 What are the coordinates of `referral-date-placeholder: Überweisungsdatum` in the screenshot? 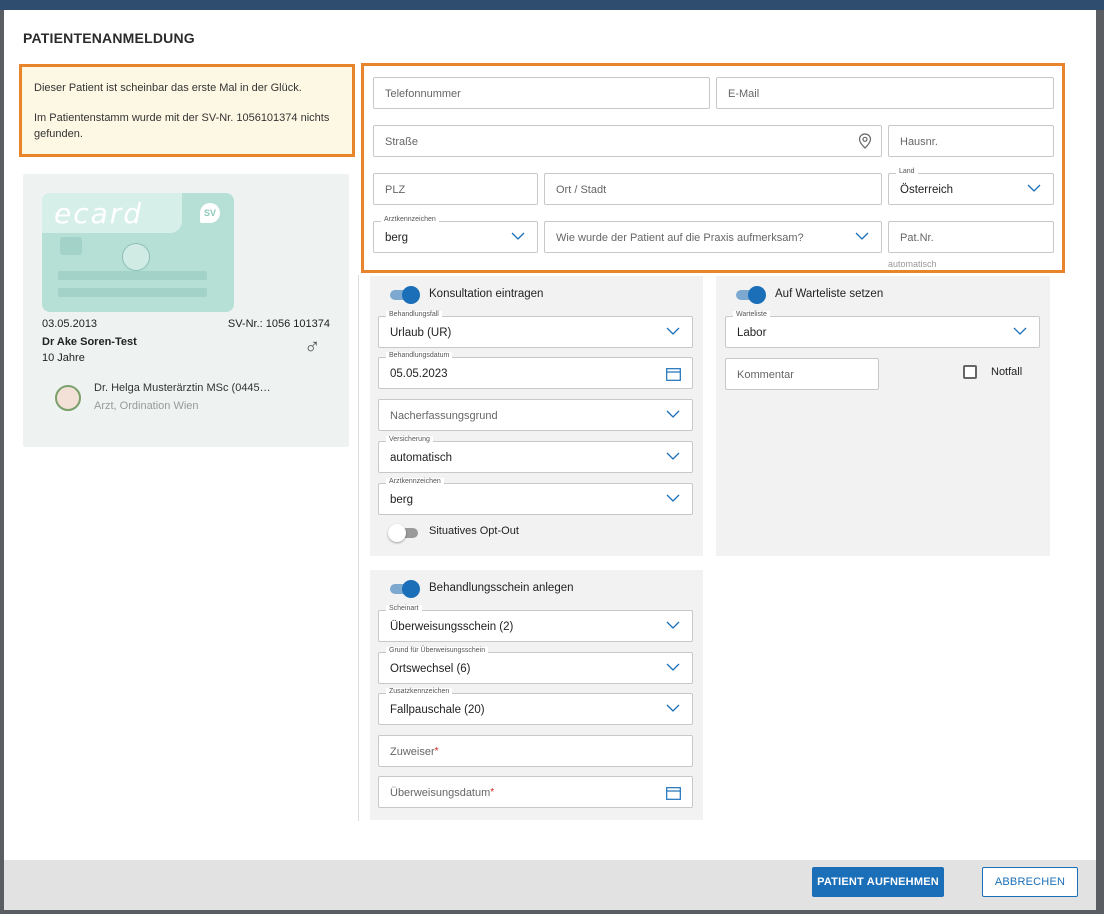 It's located at (440, 793).